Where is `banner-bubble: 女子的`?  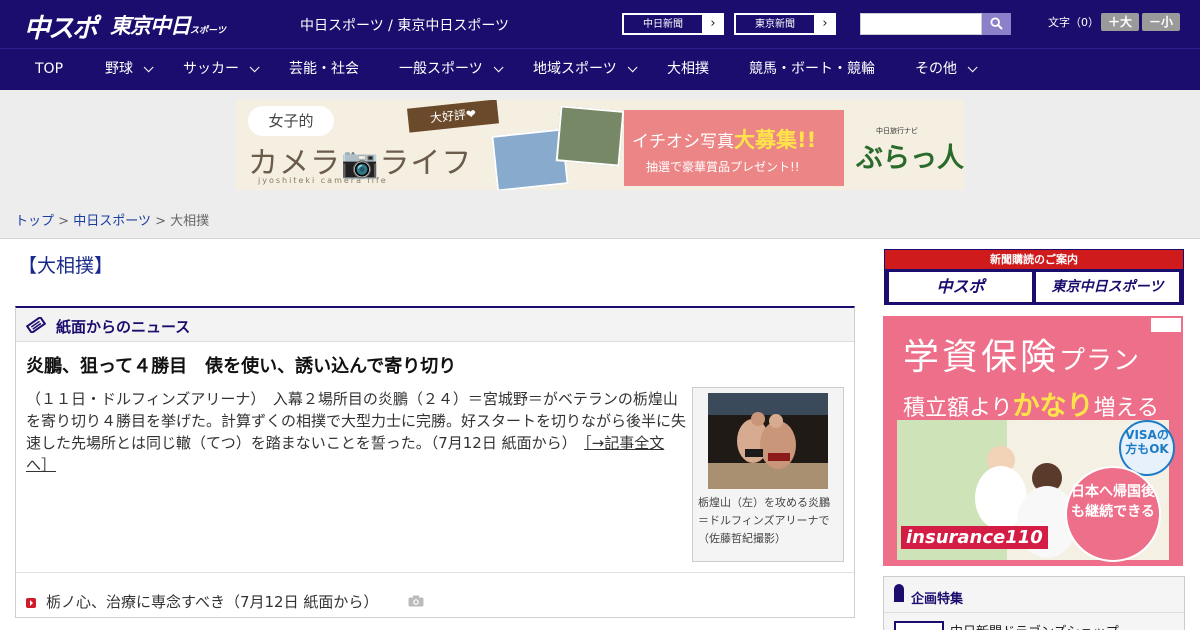
banner-bubble: 女子的 is located at coordinates (291, 121).